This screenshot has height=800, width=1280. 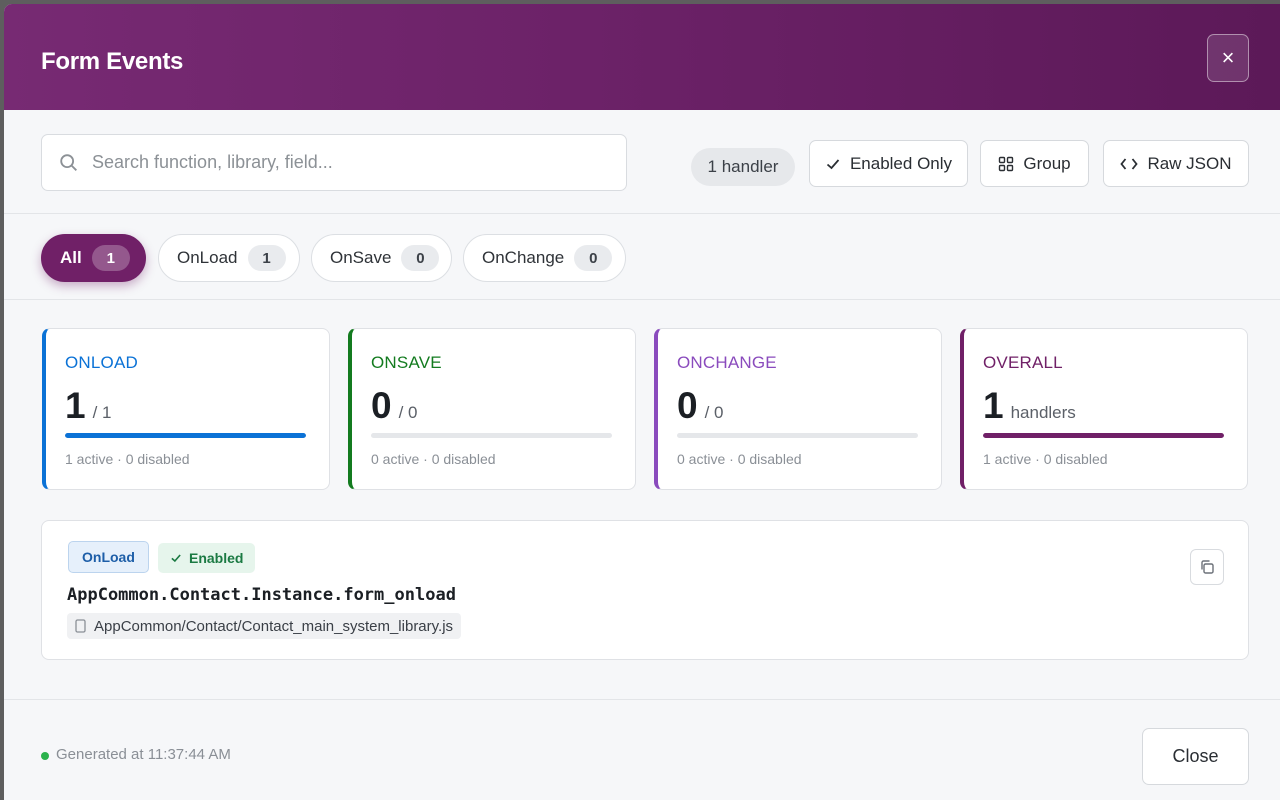 I want to click on tab-label: OnSave, so click(x=361, y=257).